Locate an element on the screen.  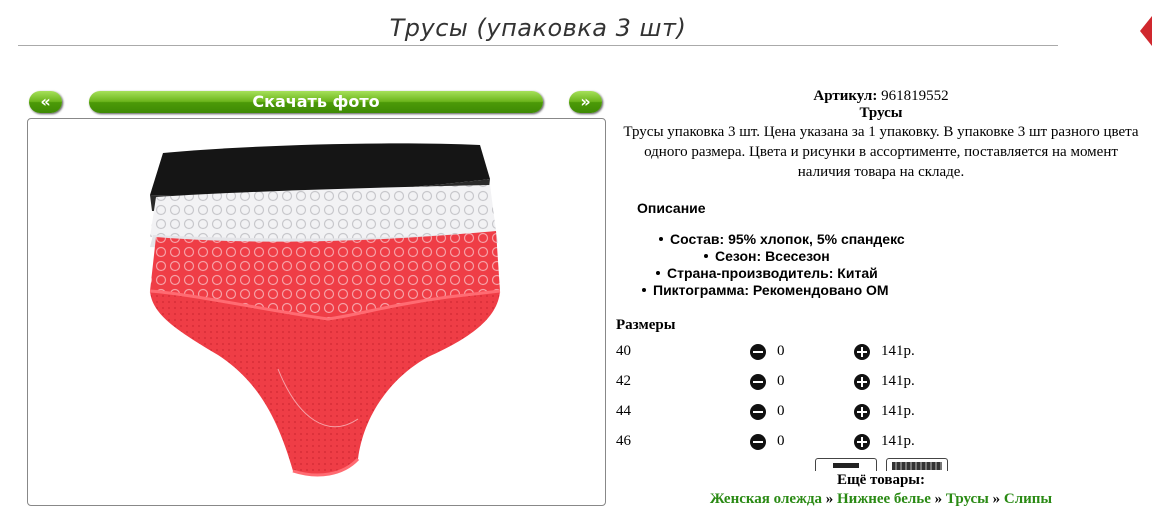
spec-item: Пиктограмма: Рекомендовано ОМ is located at coordinates (885, 290).